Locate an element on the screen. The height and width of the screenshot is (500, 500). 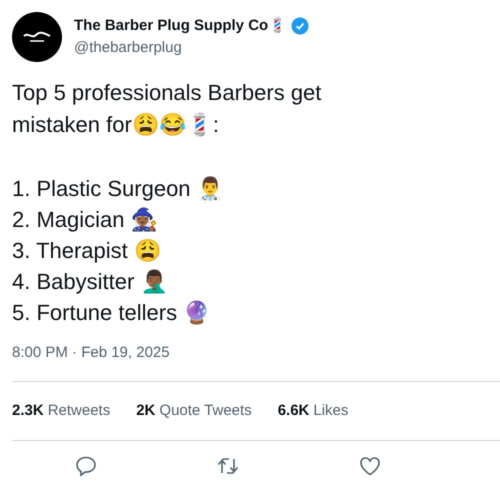
timestamp: 8:00 PM · Feb 19, 2025 is located at coordinates (250, 353).